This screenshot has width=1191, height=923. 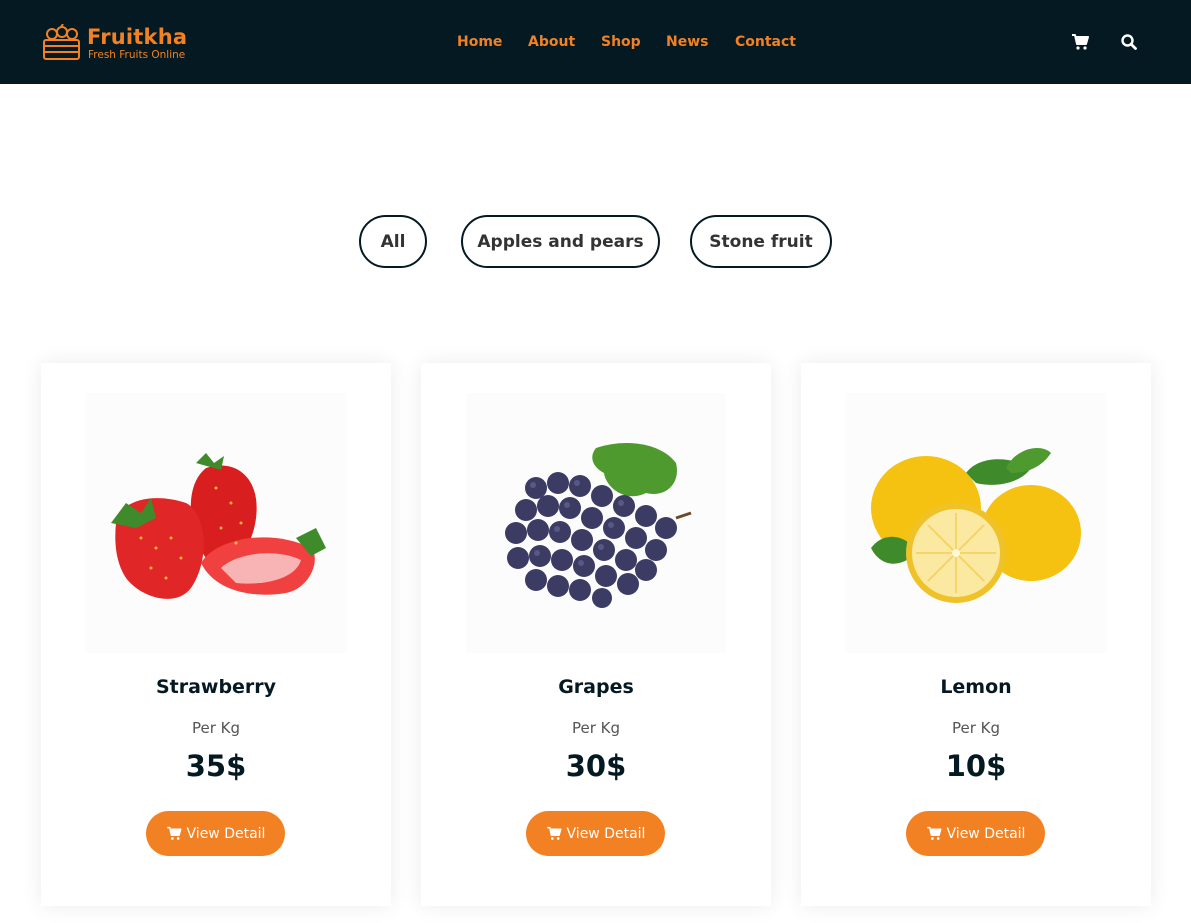 What do you see at coordinates (393, 241) in the screenshot?
I see `filter-all: All` at bounding box center [393, 241].